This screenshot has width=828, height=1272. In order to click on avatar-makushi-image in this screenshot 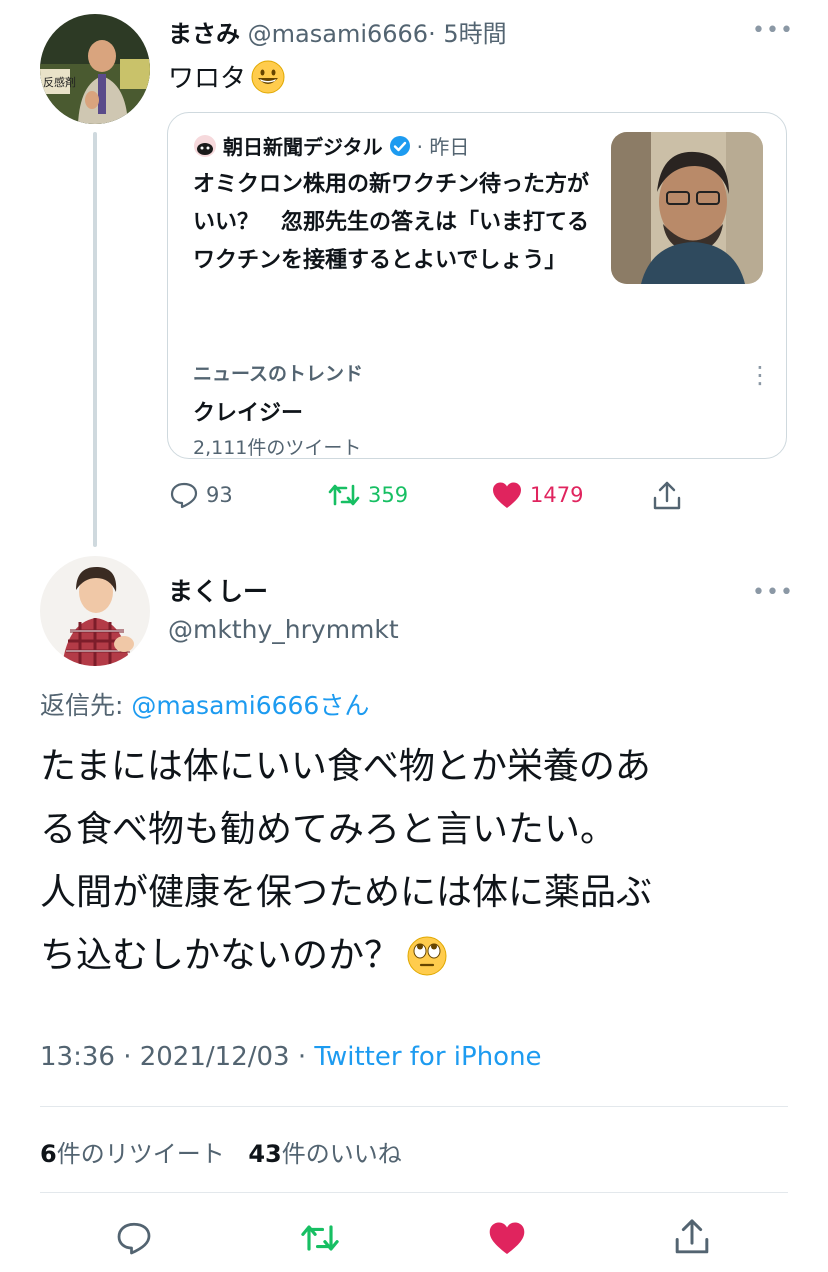, I will do `click(95, 611)`.